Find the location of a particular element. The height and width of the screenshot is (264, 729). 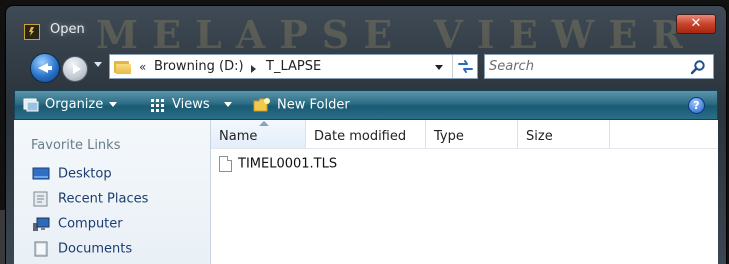

search-box is located at coordinates (599, 66).